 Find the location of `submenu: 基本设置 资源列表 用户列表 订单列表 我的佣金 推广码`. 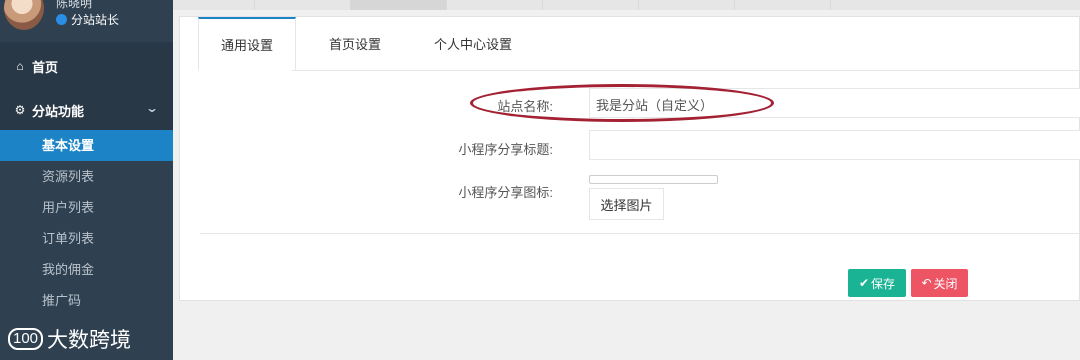

submenu: 基本设置 资源列表 用户列表 订单列表 我的佣金 推广码 is located at coordinates (86, 223).